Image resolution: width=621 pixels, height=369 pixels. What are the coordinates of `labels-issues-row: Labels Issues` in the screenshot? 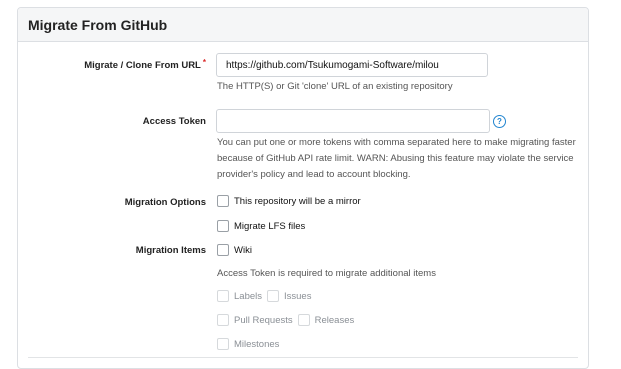 It's located at (266, 296).